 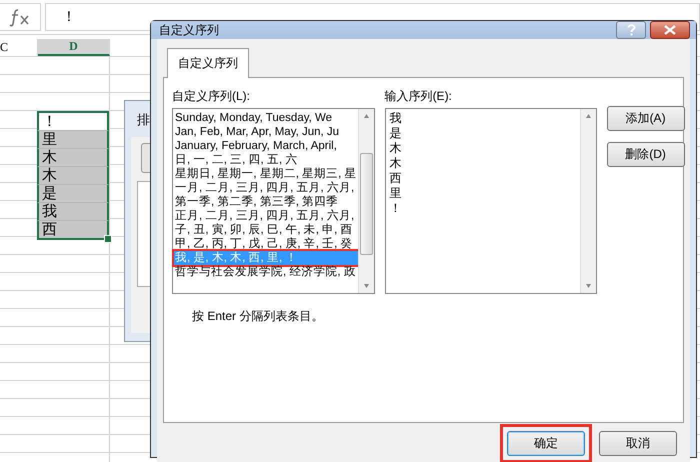 What do you see at coordinates (258, 316) in the screenshot?
I see `hint-text: 按 Enter 分隔列表条目。` at bounding box center [258, 316].